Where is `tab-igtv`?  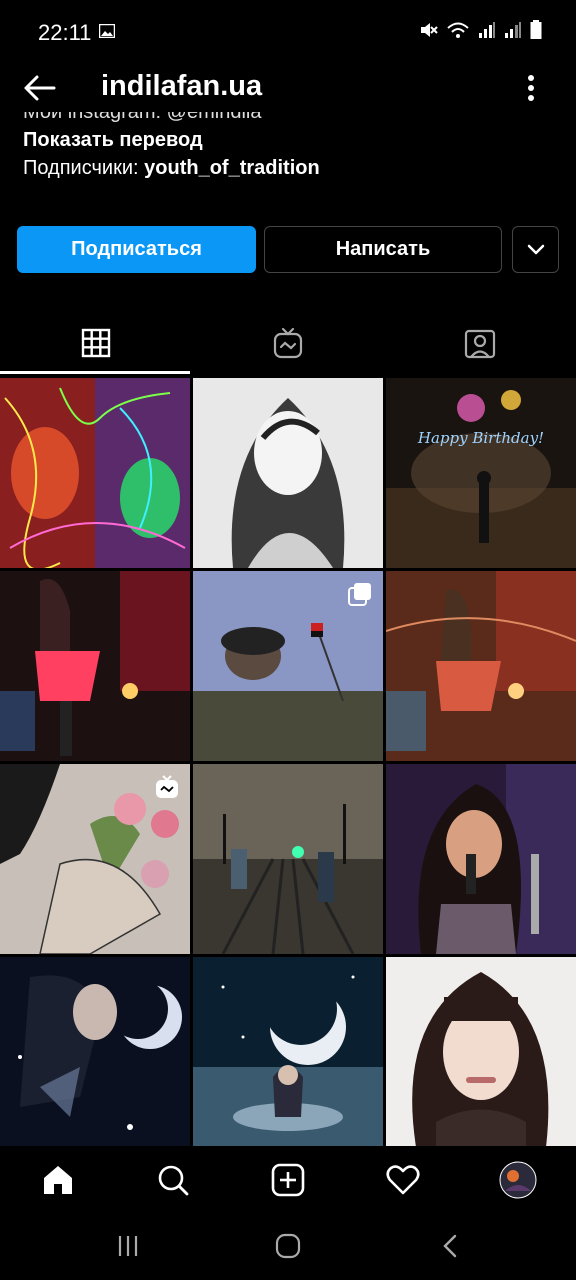
tab-igtv is located at coordinates (288, 343).